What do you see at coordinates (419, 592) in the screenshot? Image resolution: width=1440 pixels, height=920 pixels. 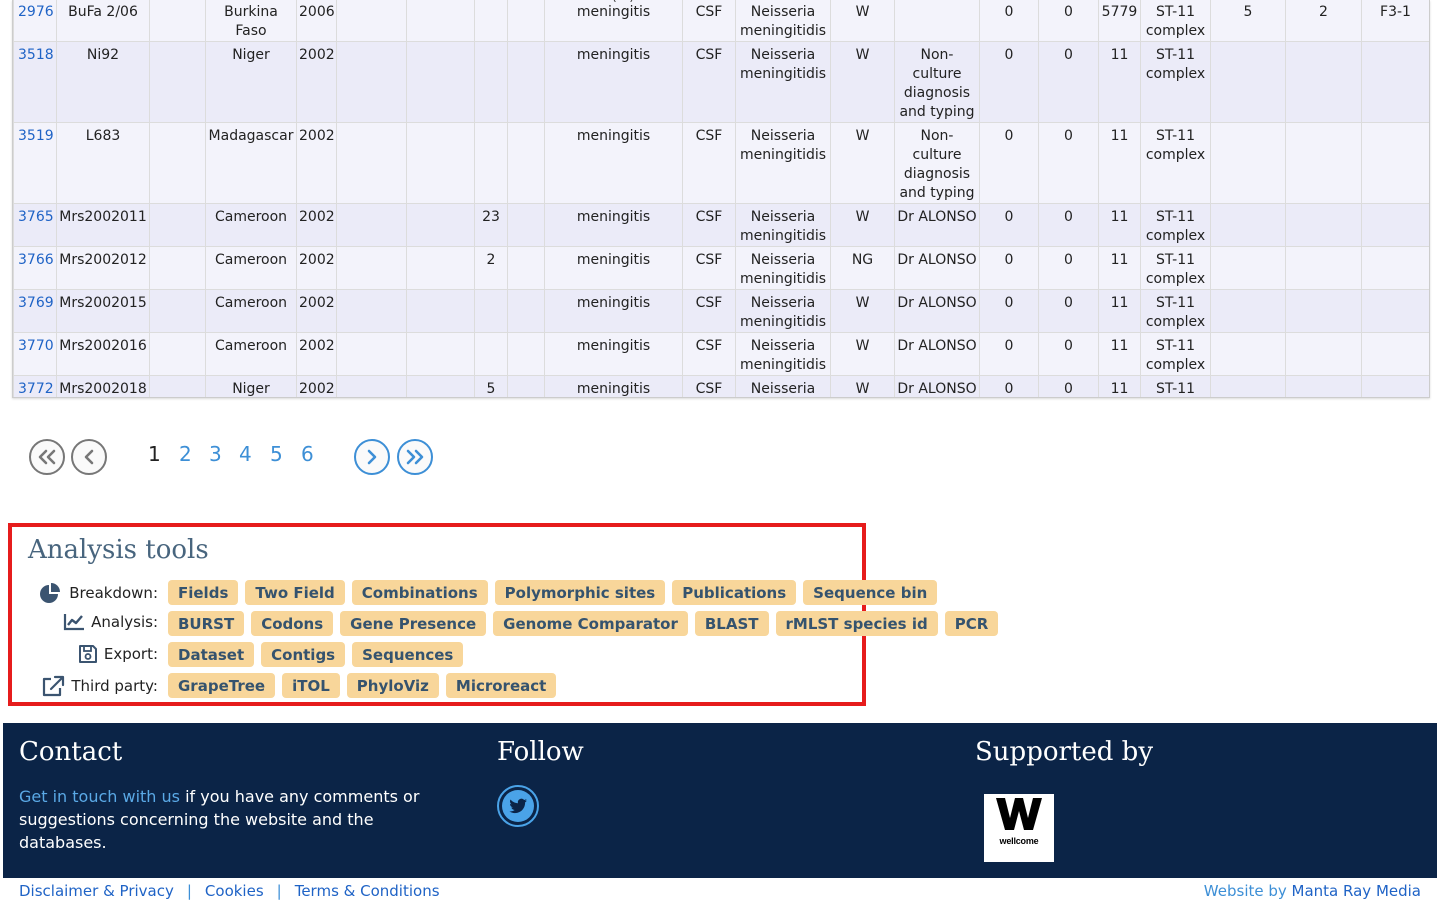 I see `combinations-button: Combinations` at bounding box center [419, 592].